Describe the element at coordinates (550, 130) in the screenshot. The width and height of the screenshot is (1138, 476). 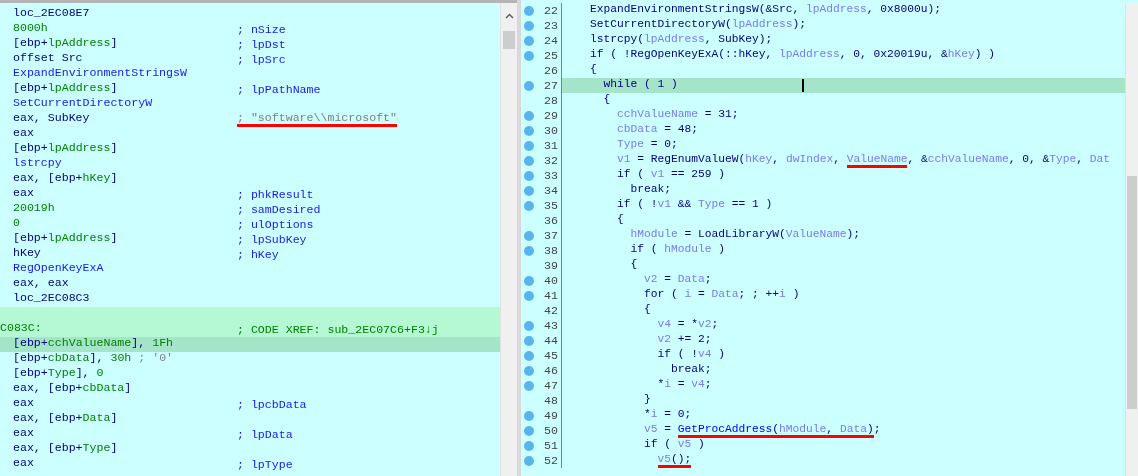
I see `line-number: 30` at that location.